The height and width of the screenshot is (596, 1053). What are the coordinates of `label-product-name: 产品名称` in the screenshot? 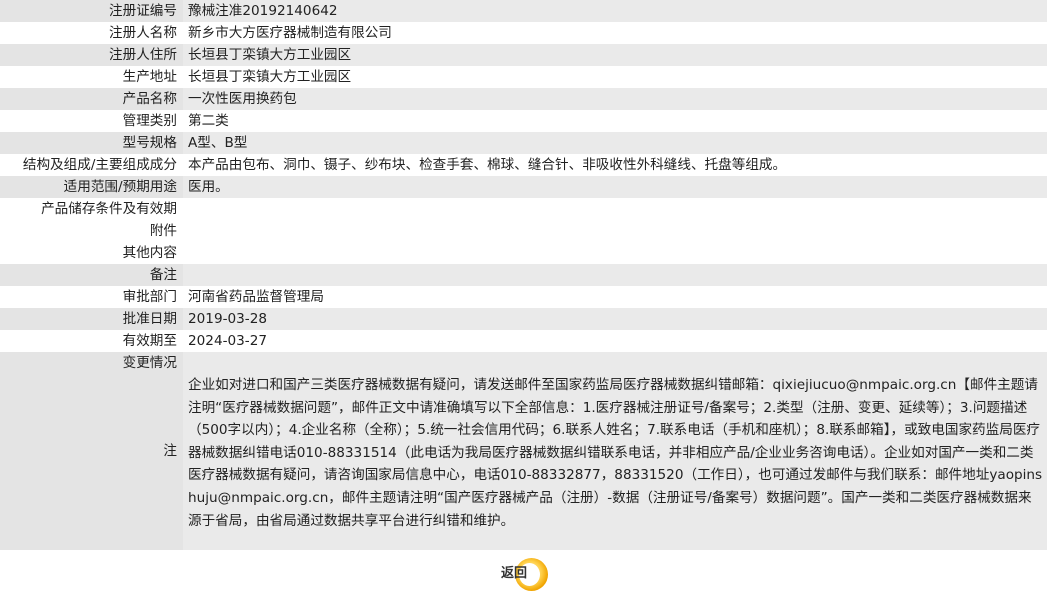 It's located at (91, 99).